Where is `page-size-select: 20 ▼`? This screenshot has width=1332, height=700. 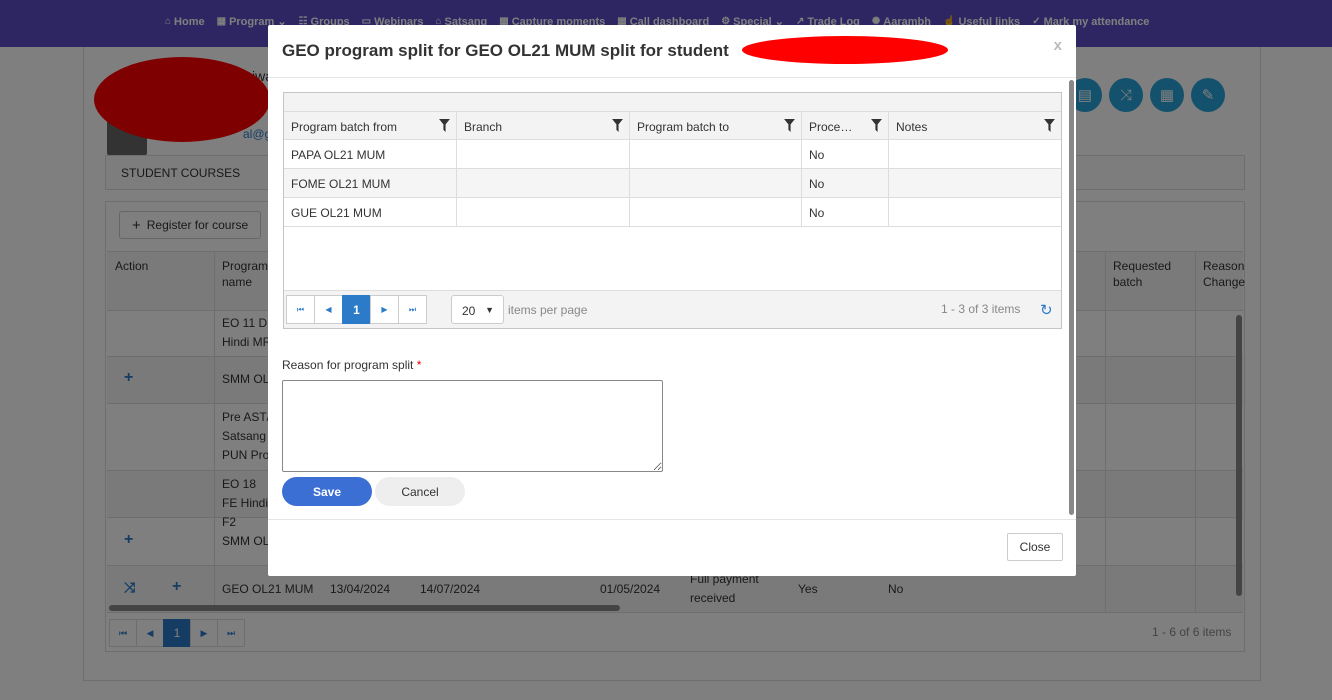 page-size-select: 20 ▼ is located at coordinates (477, 309).